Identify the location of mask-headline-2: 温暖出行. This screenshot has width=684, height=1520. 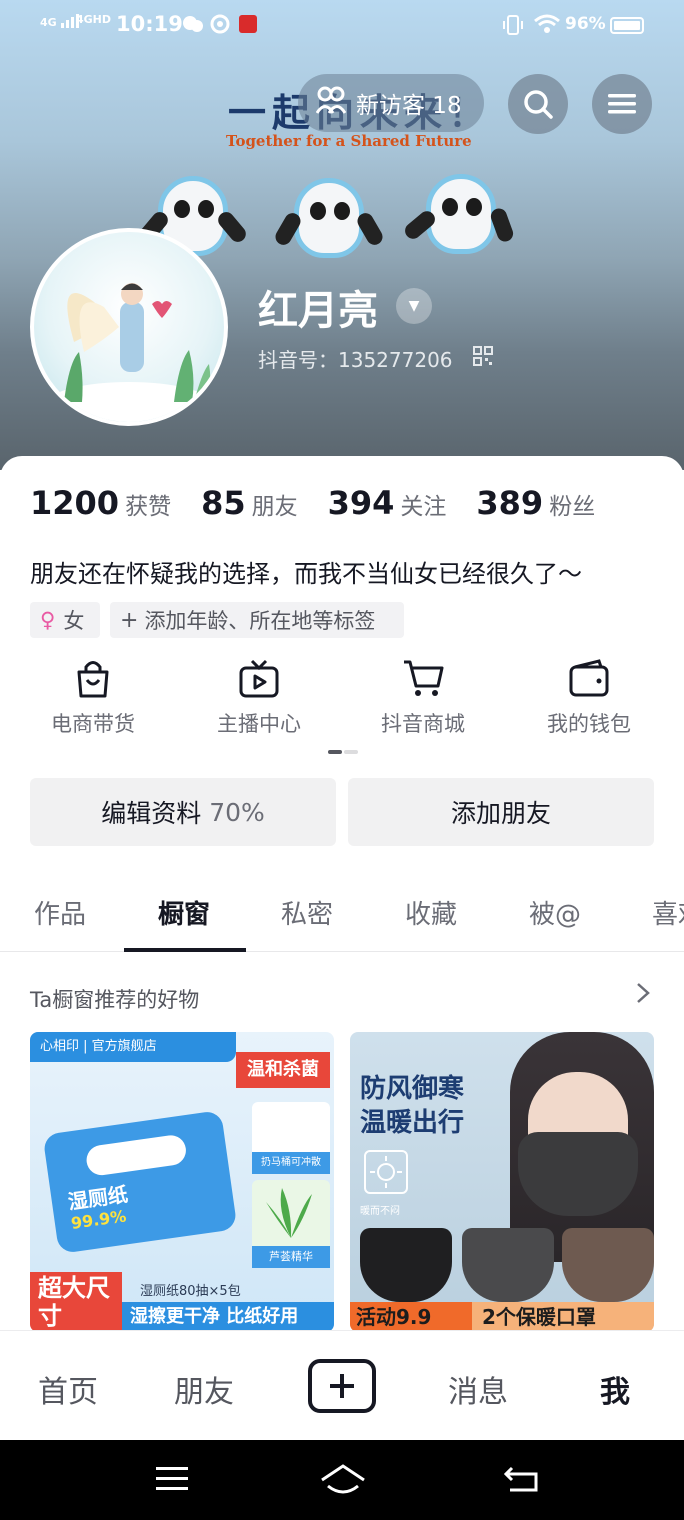
(412, 1123).